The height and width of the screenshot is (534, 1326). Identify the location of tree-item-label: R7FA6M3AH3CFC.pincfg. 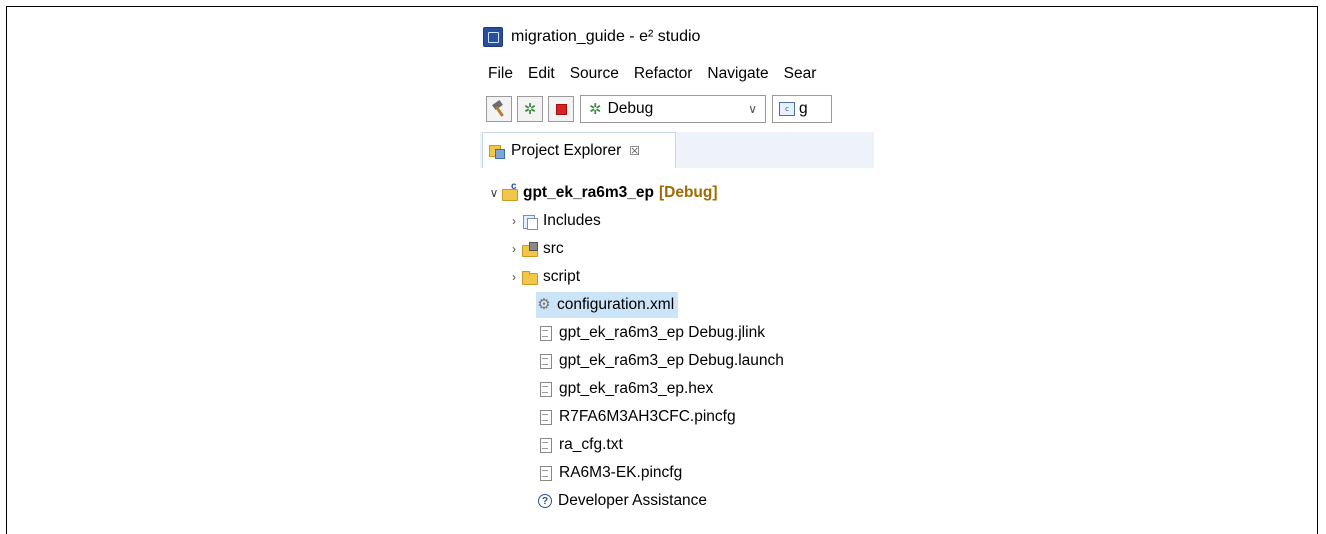
(647, 416).